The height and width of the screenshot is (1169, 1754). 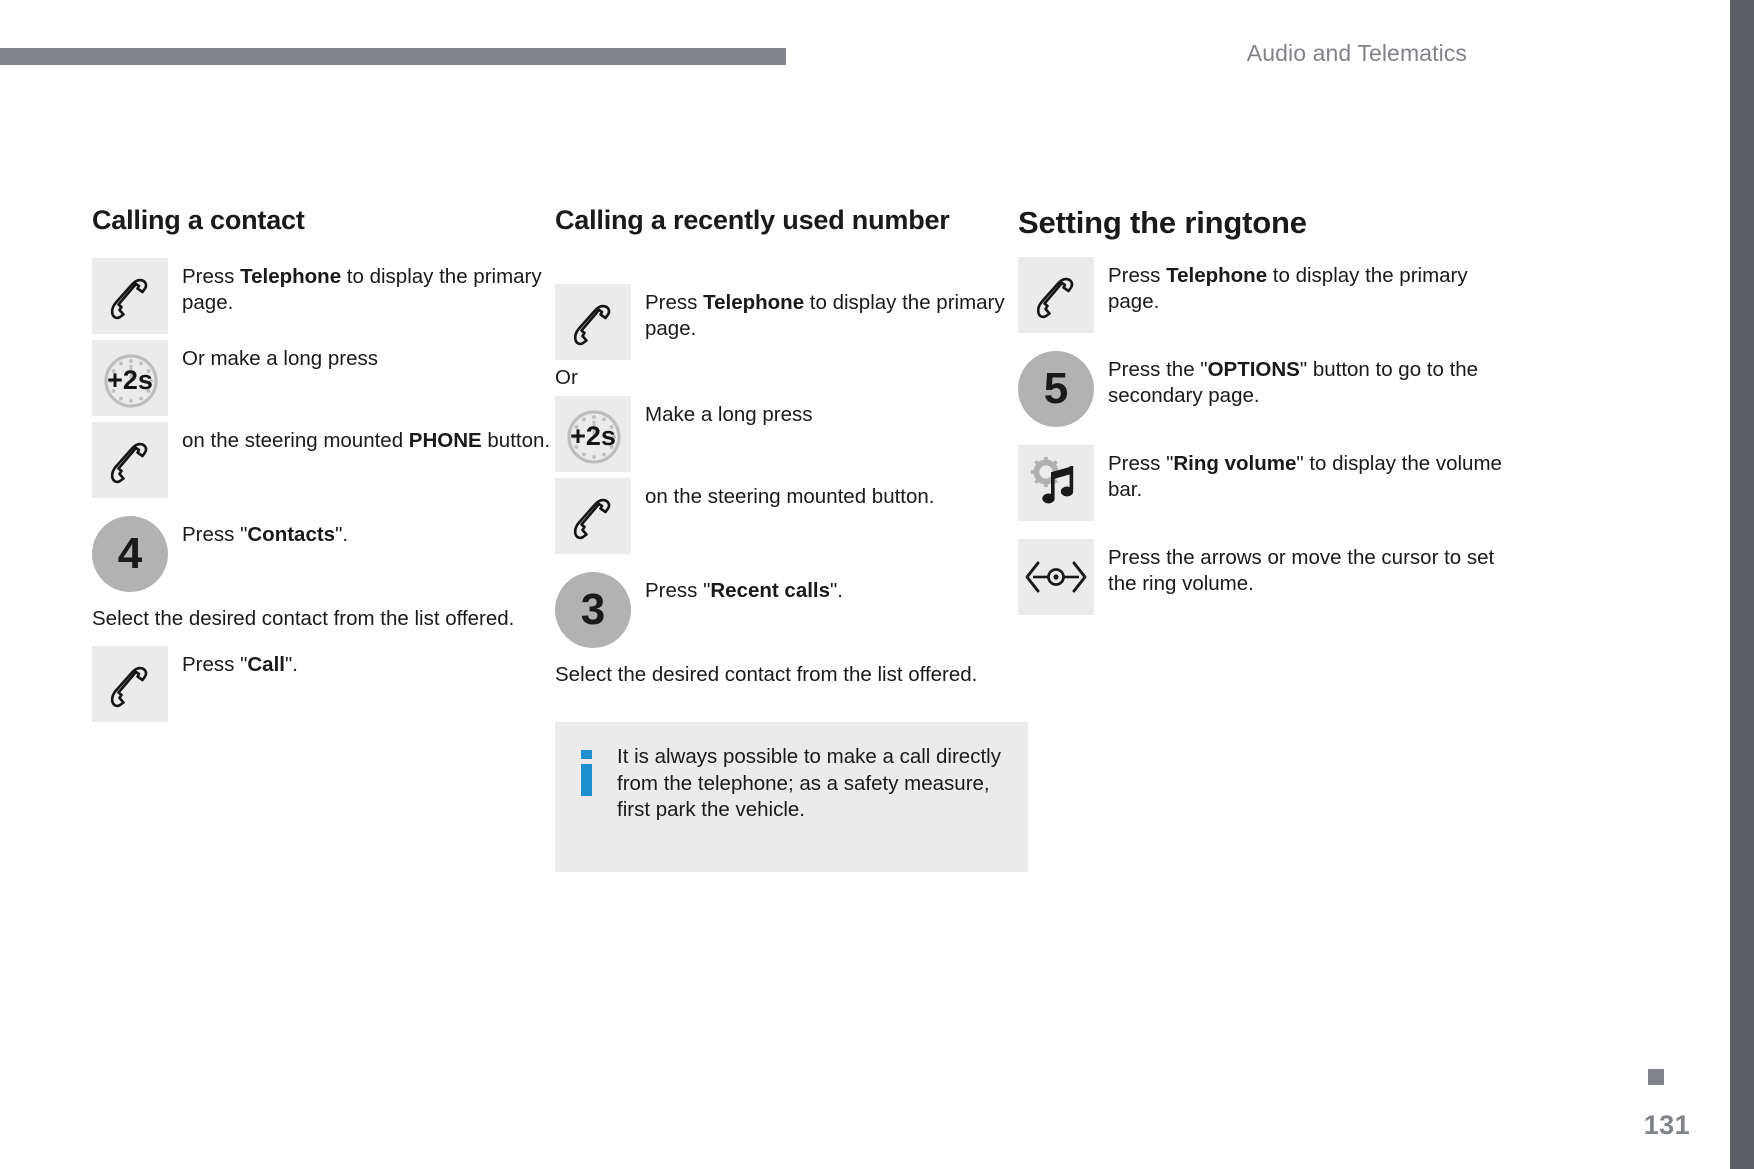 What do you see at coordinates (744, 591) in the screenshot?
I see `step-text: Press "Recent calls".` at bounding box center [744, 591].